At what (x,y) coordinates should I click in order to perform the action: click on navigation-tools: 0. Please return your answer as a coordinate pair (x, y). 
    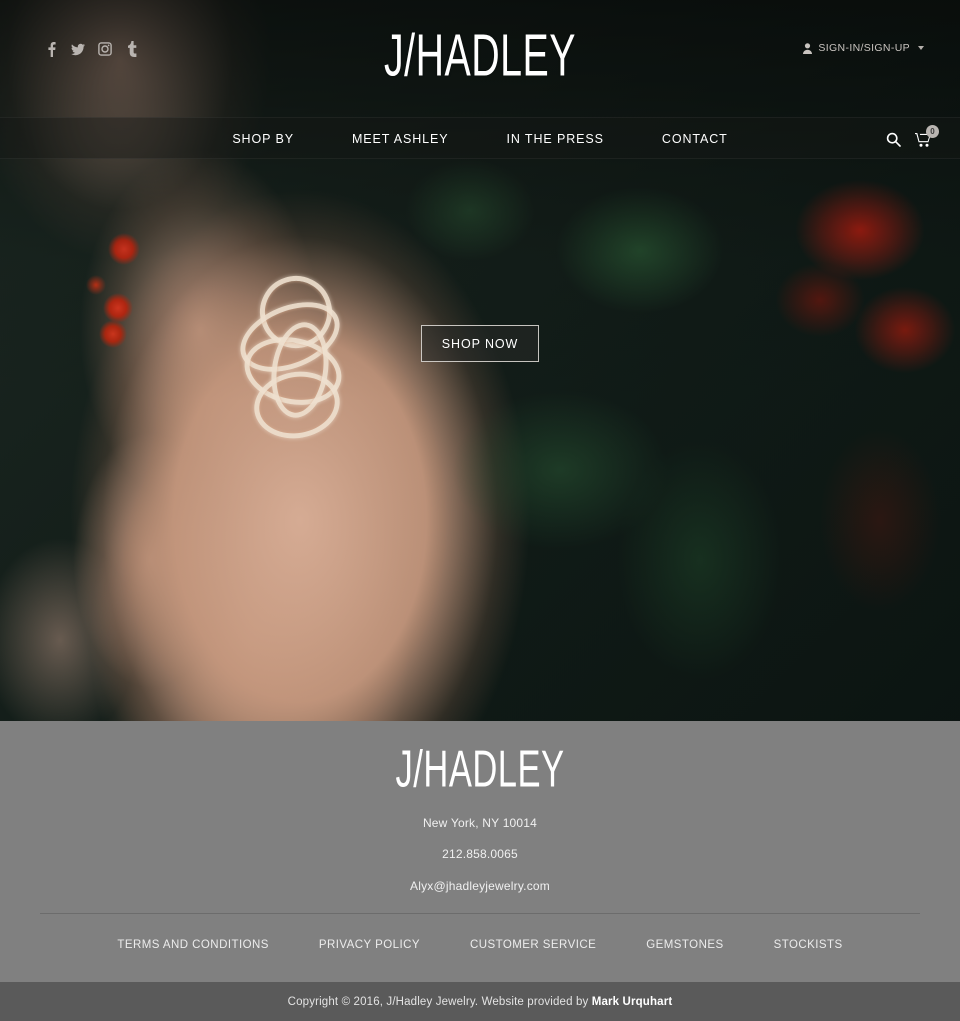
    Looking at the image, I should click on (912, 139).